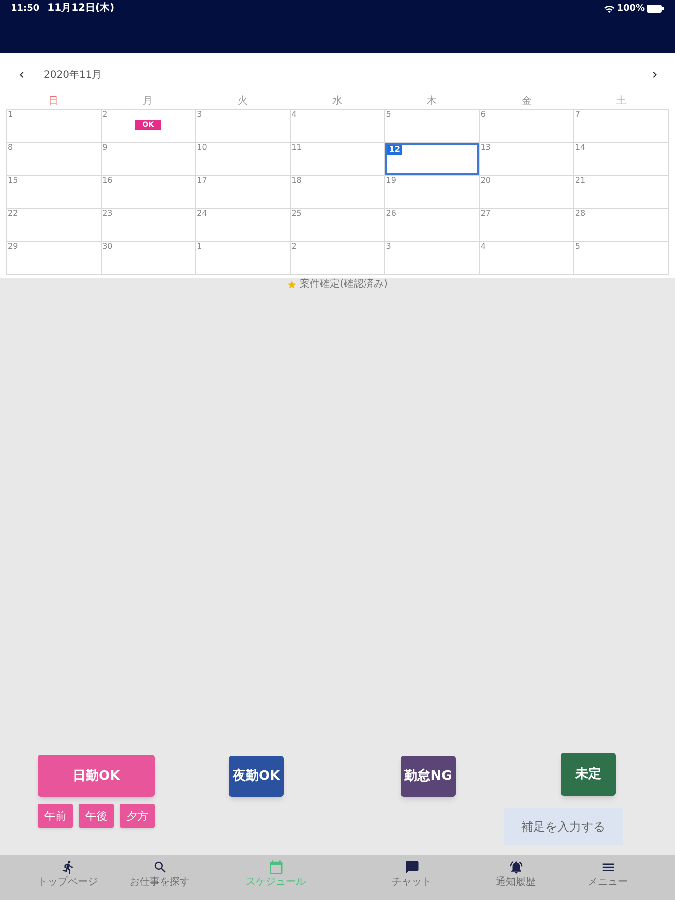 The width and height of the screenshot is (675, 900). What do you see at coordinates (297, 181) in the screenshot?
I see `date-number: 18` at bounding box center [297, 181].